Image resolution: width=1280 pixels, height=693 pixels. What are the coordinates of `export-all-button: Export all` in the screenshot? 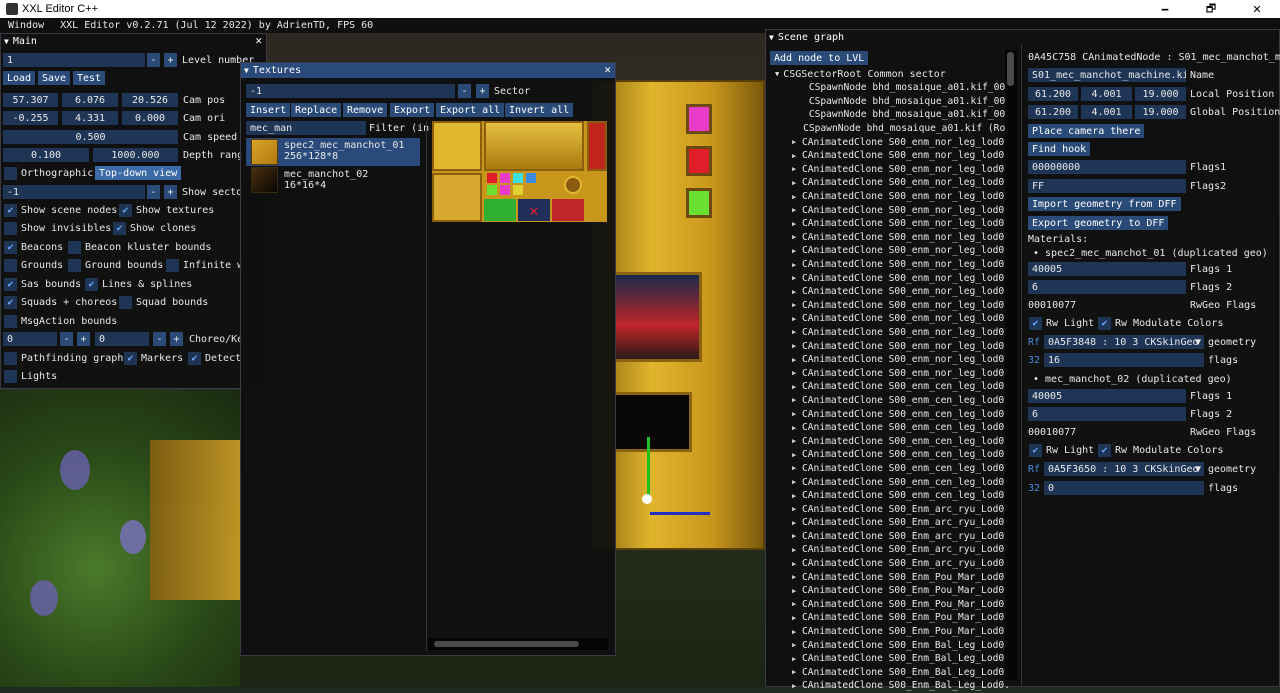 It's located at (470, 110).